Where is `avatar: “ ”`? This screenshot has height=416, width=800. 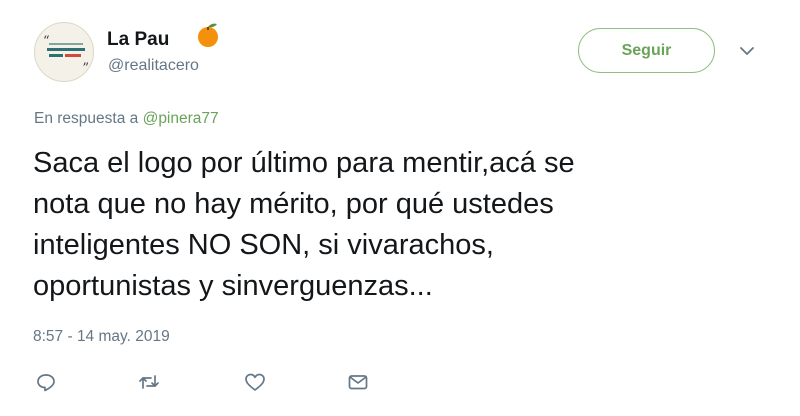
avatar: “ ” is located at coordinates (64, 52).